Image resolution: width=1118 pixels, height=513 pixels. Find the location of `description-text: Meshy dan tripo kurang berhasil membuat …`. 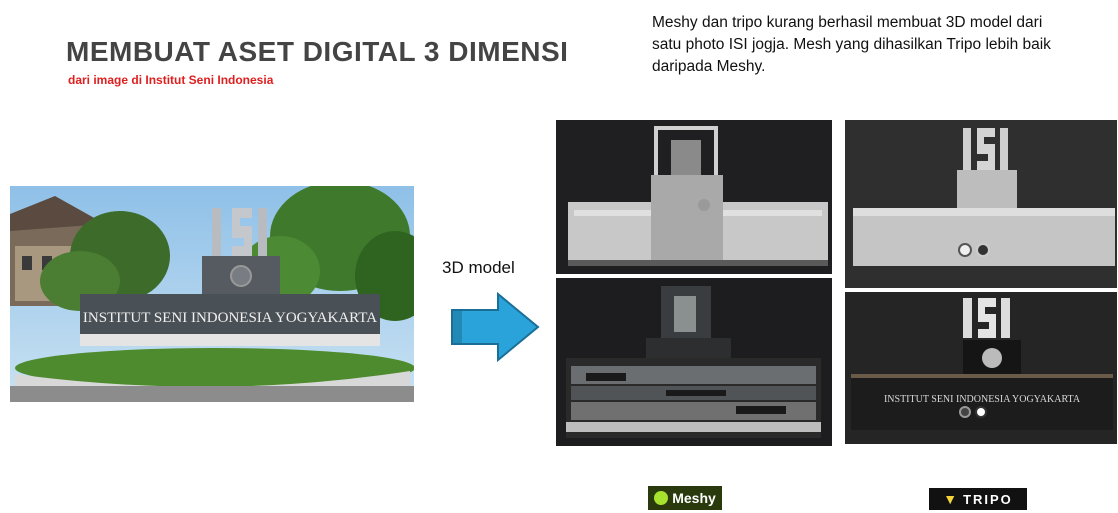

description-text: Meshy dan tripo kurang berhasil membuat … is located at coordinates (851, 44).